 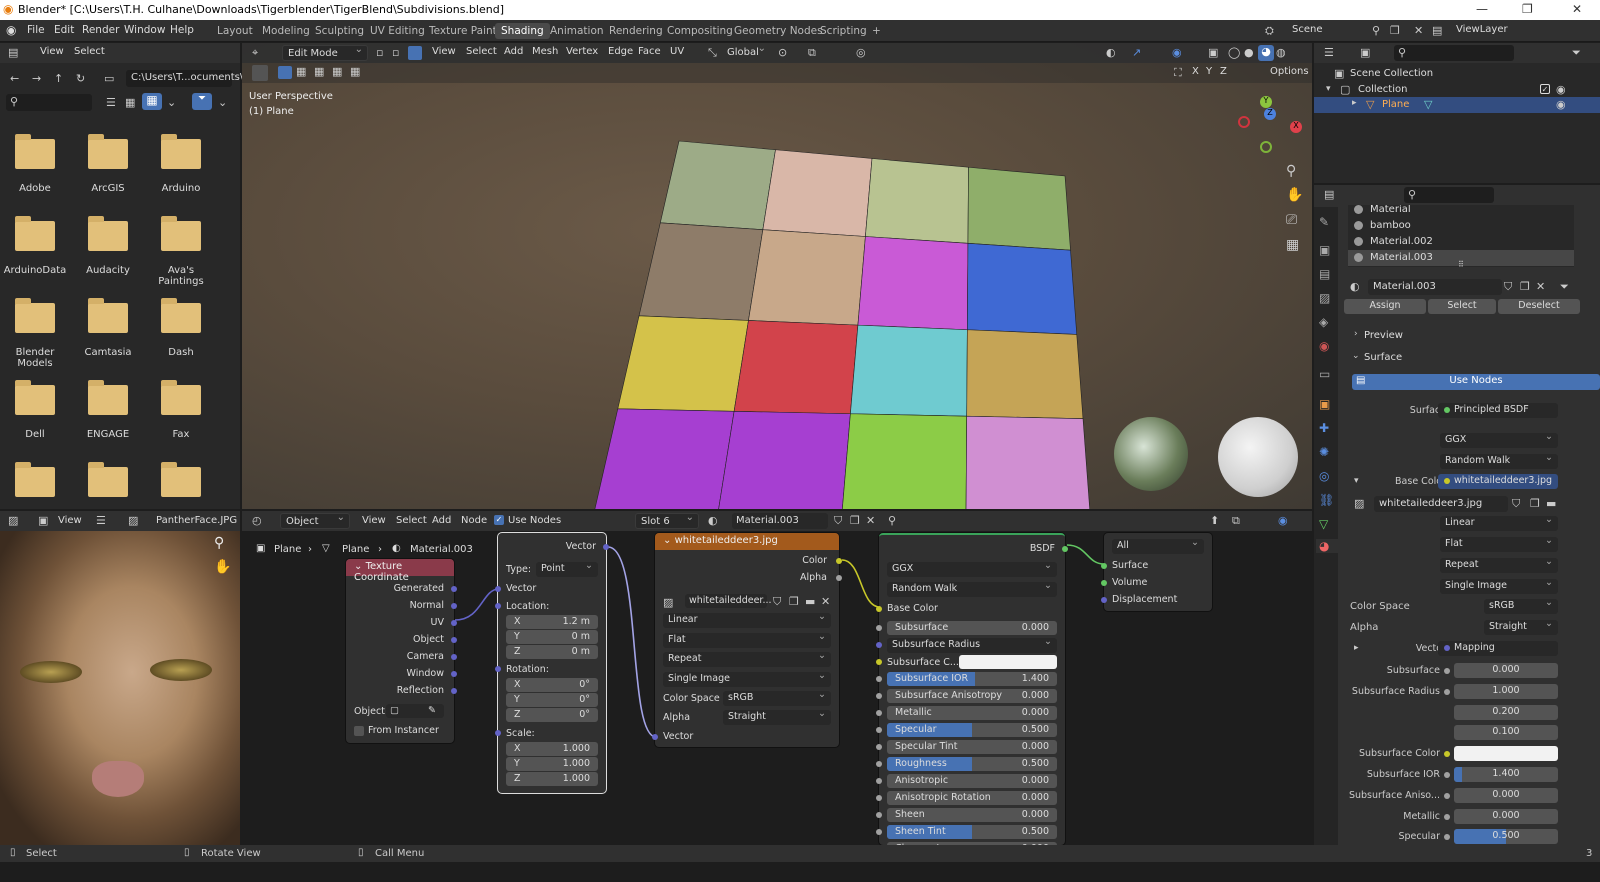 I want to click on material-slot-row: bamboo, so click(x=1461, y=226).